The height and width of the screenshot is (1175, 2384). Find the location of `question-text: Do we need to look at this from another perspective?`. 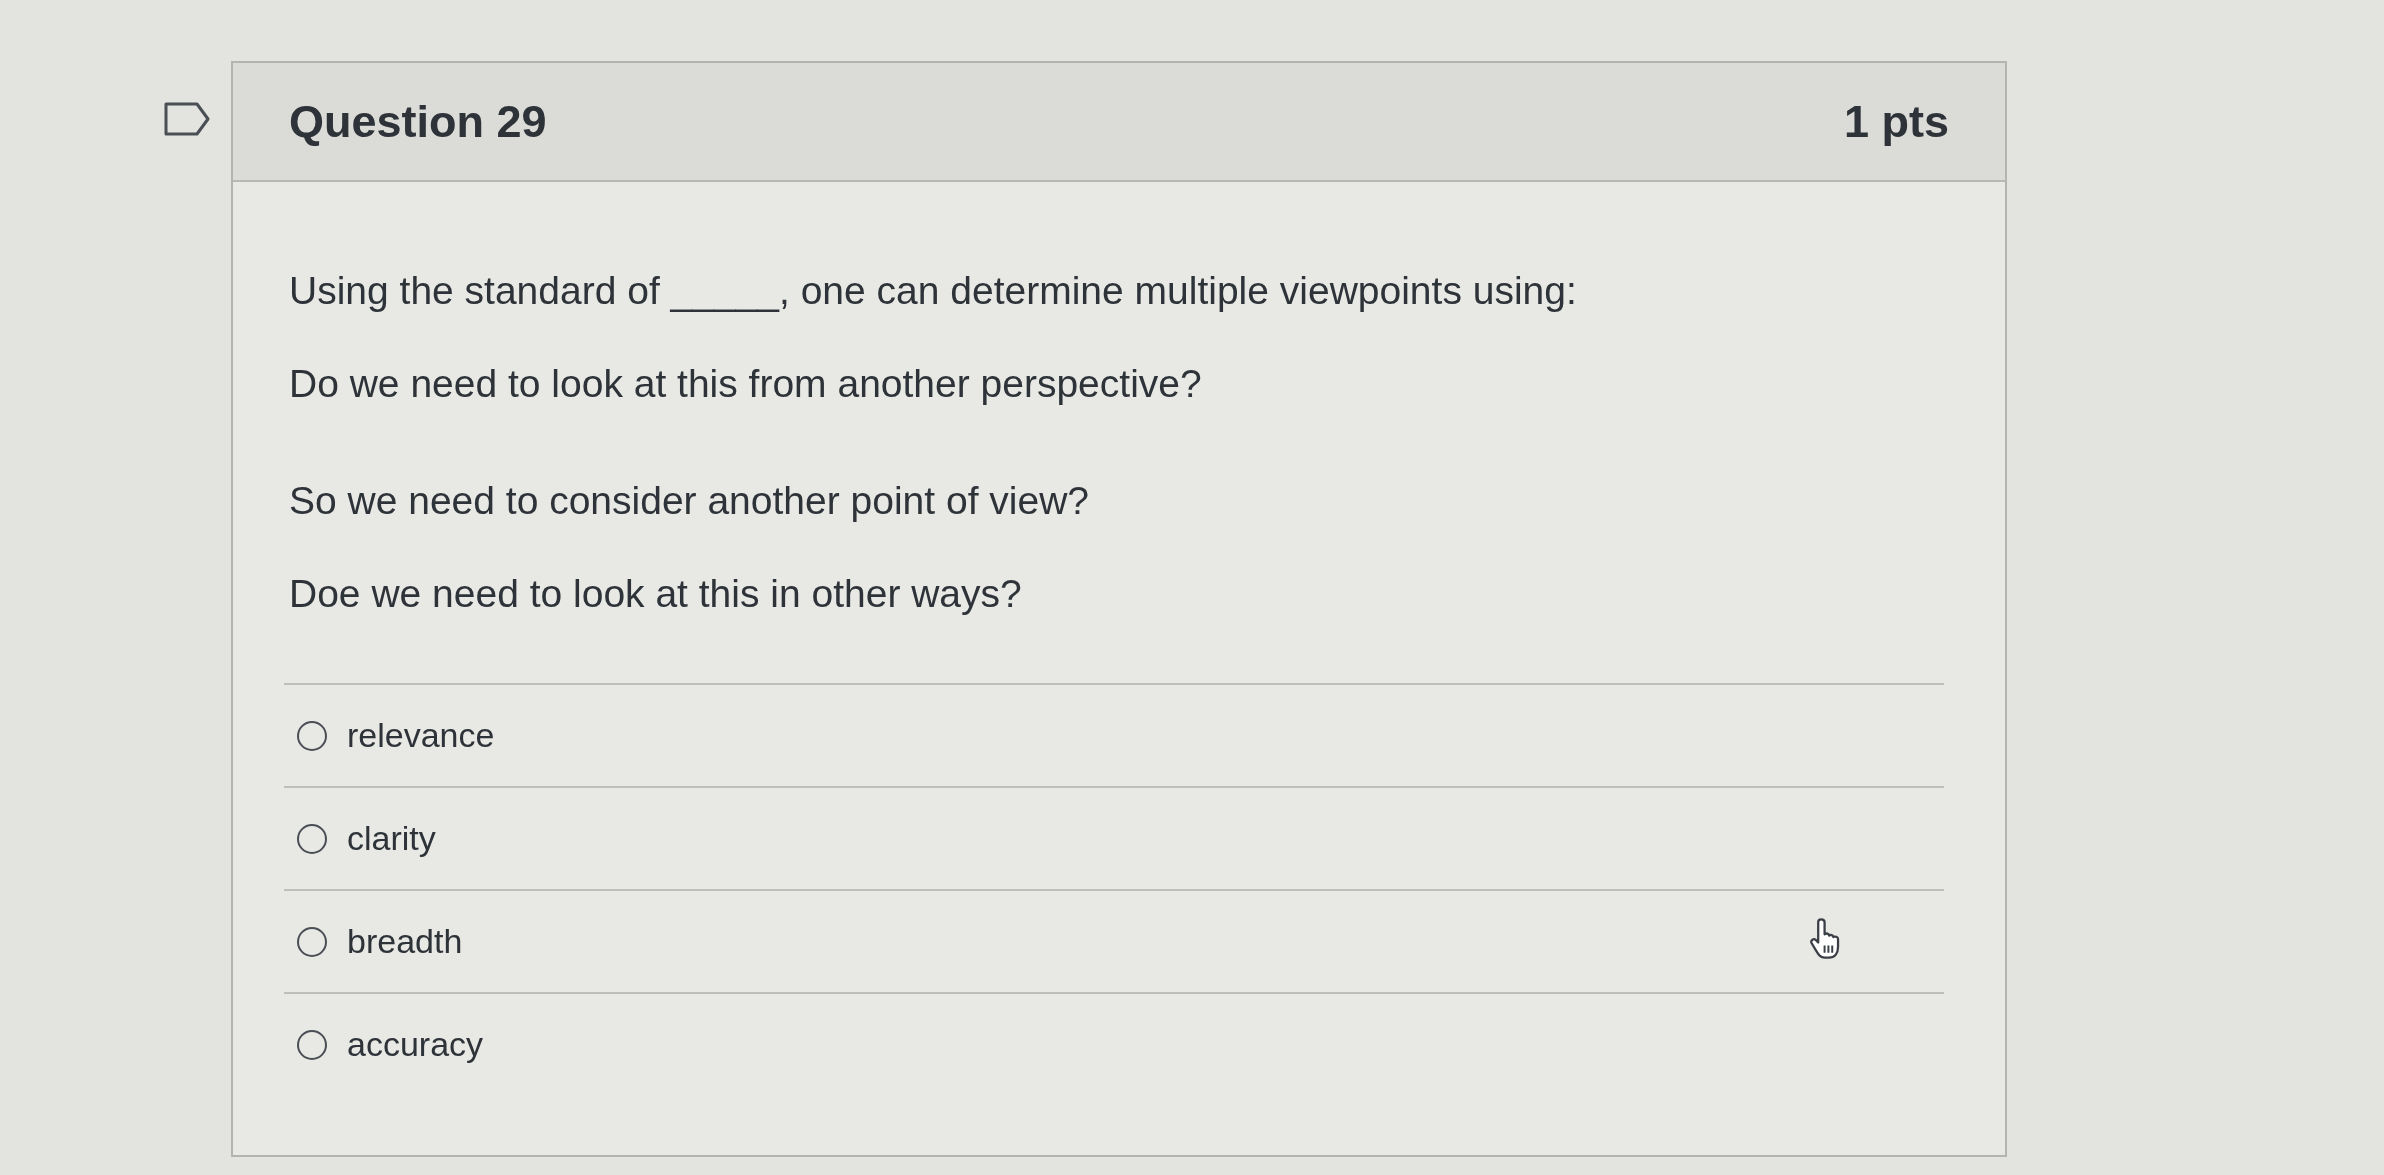

question-text: Do we need to look at this from another perspective? is located at coordinates (745, 384).